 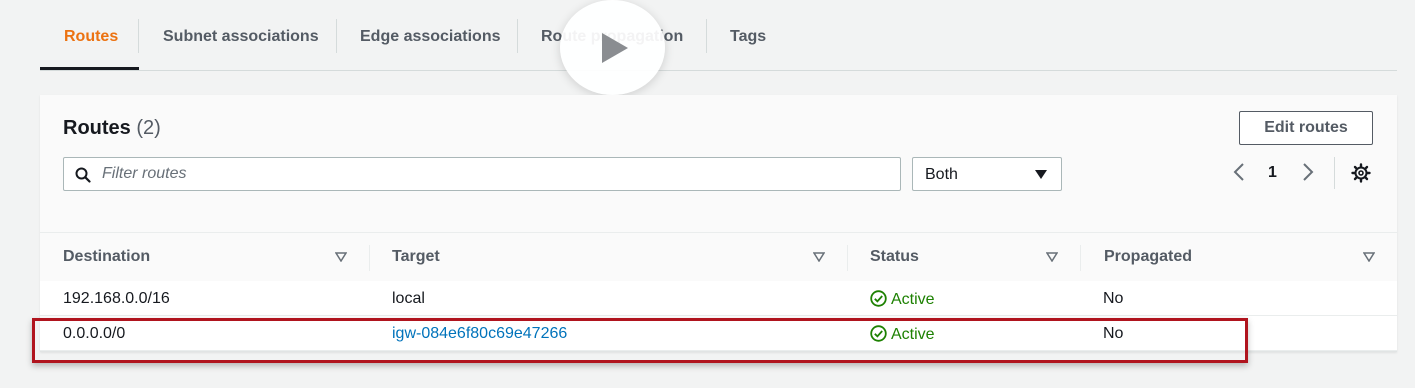 I want to click on filter-type-value: Both, so click(x=941, y=174).